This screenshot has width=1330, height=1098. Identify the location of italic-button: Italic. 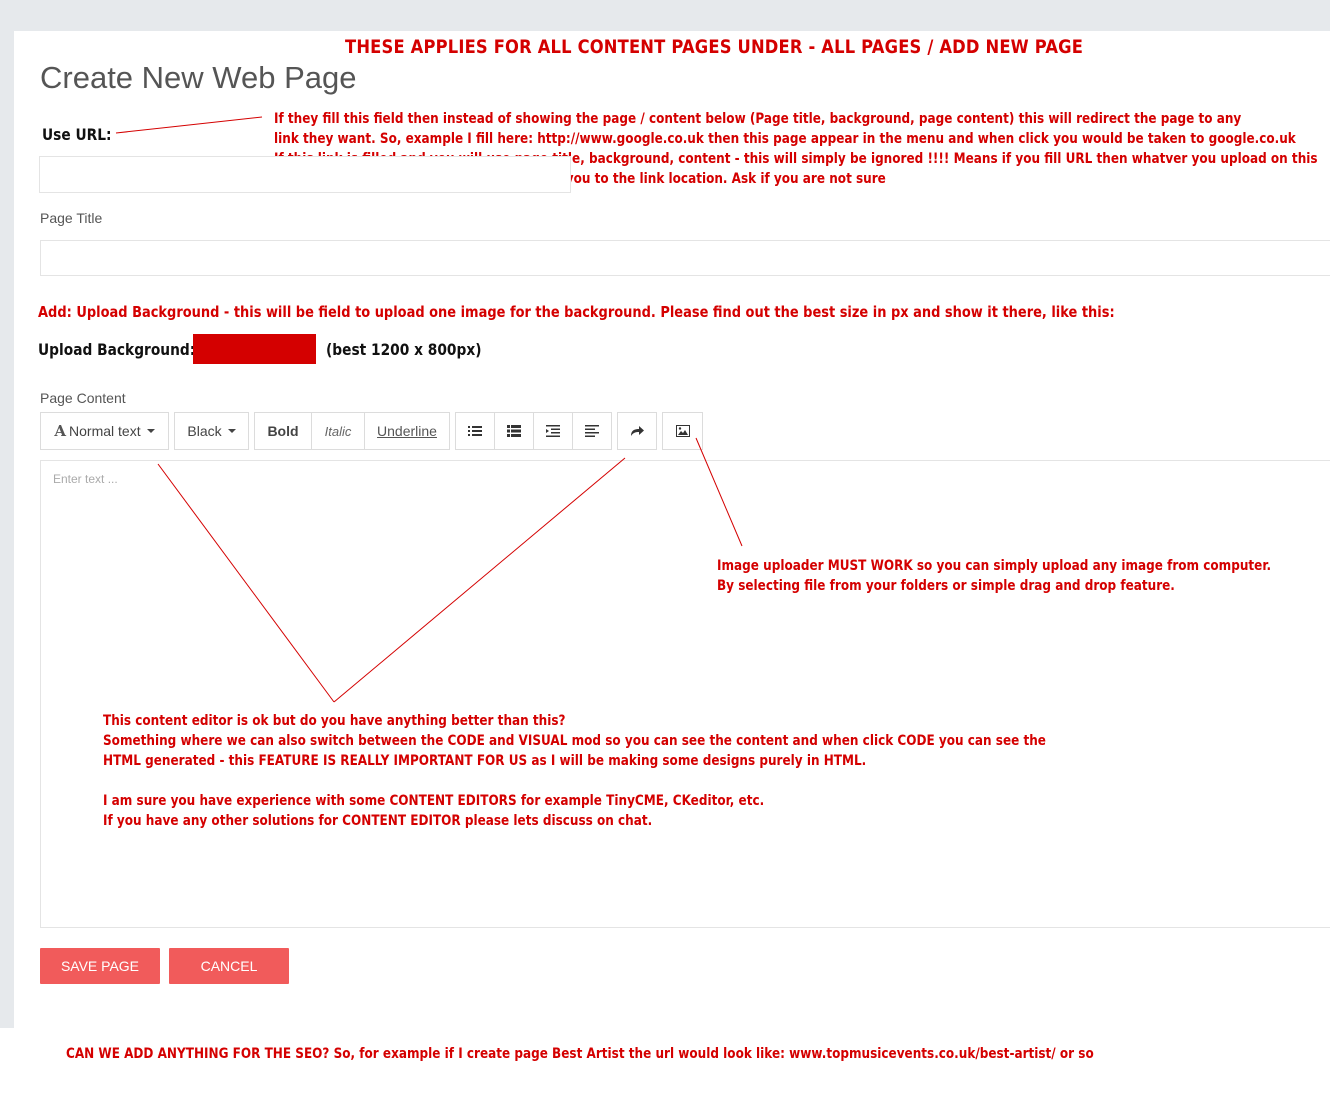
(338, 431).